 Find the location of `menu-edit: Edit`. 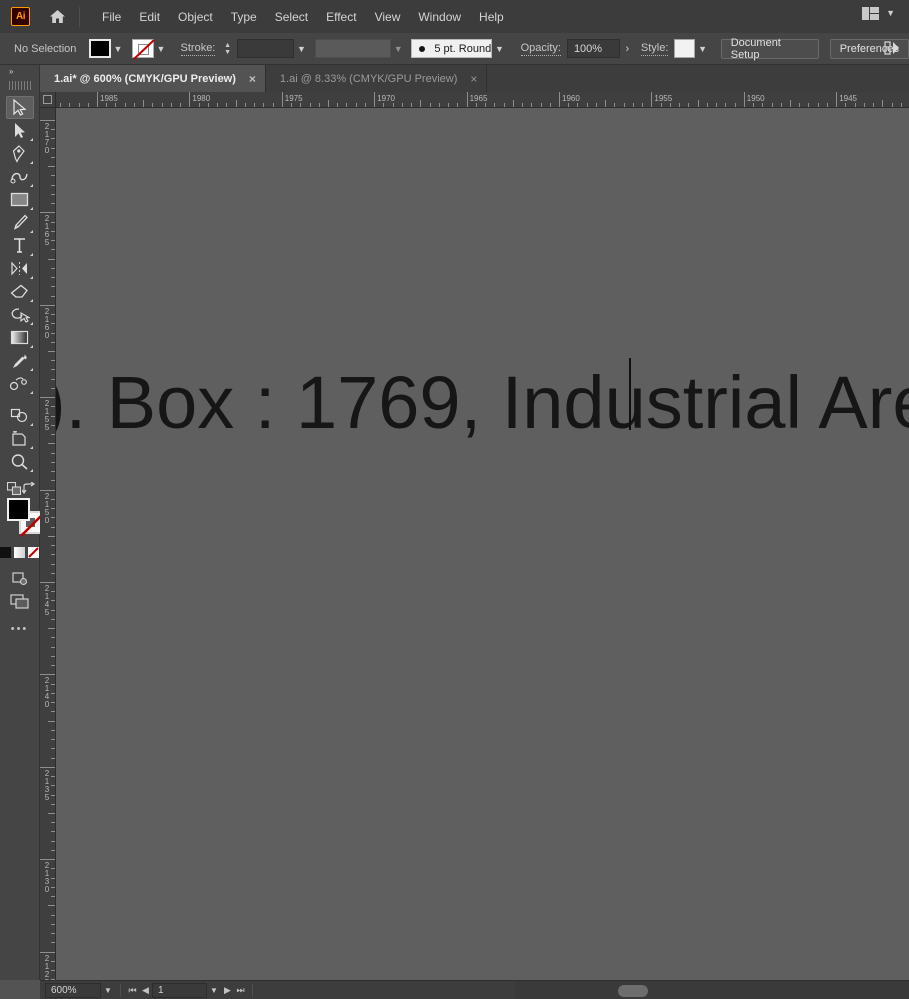

menu-edit: Edit is located at coordinates (149, 17).